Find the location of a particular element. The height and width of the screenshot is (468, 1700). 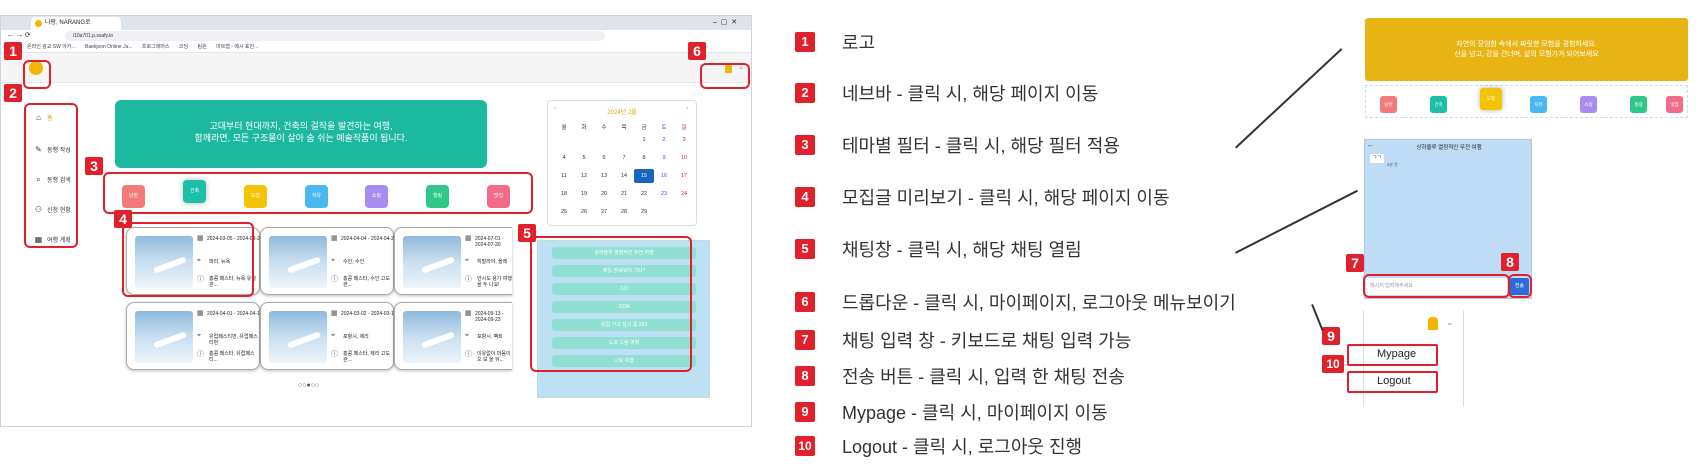

calendar-day: 8 is located at coordinates (644, 158).